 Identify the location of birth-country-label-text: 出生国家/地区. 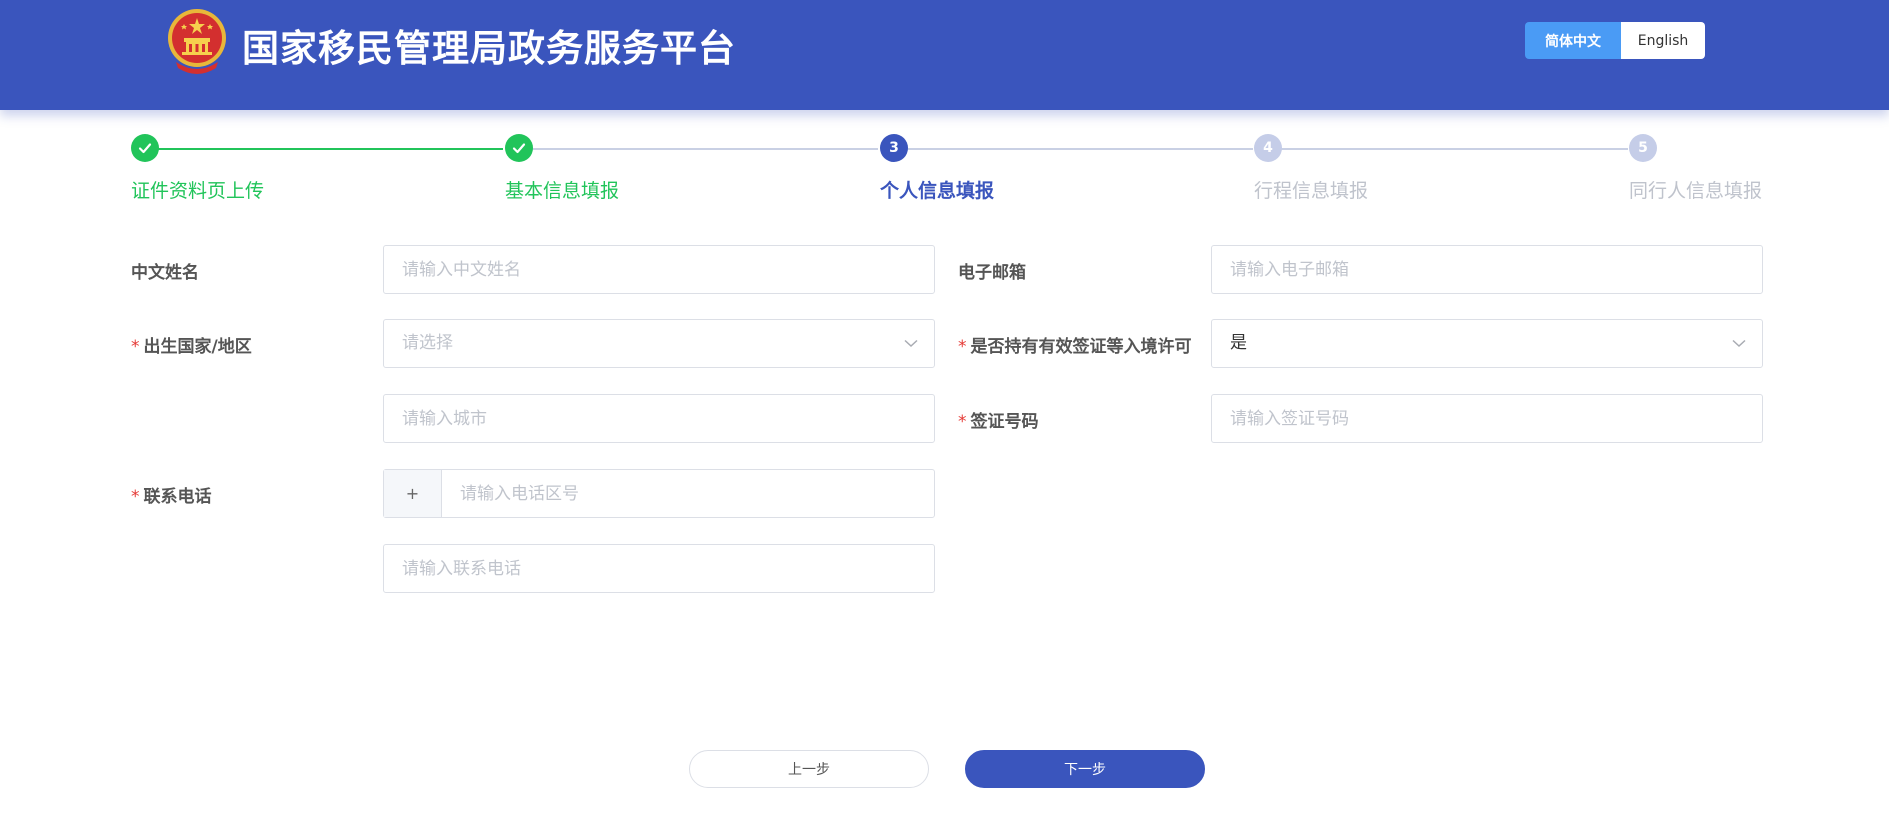
(197, 347).